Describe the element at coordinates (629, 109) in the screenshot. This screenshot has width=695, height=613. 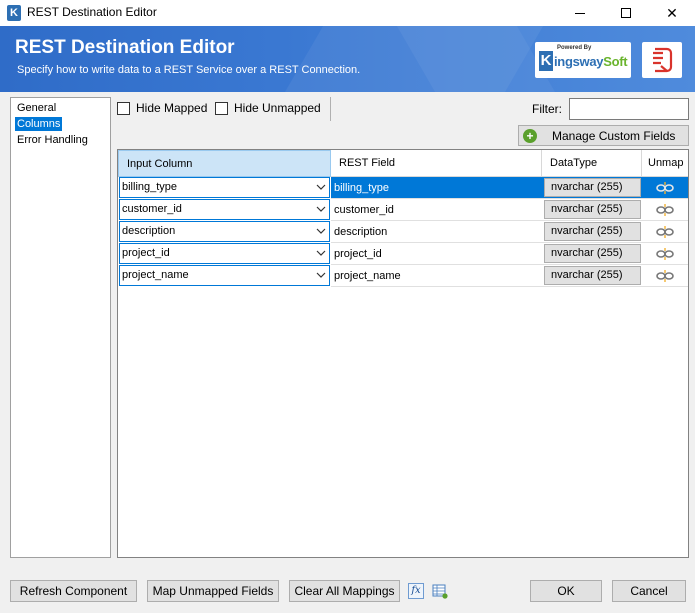
I see `filter-input` at that location.